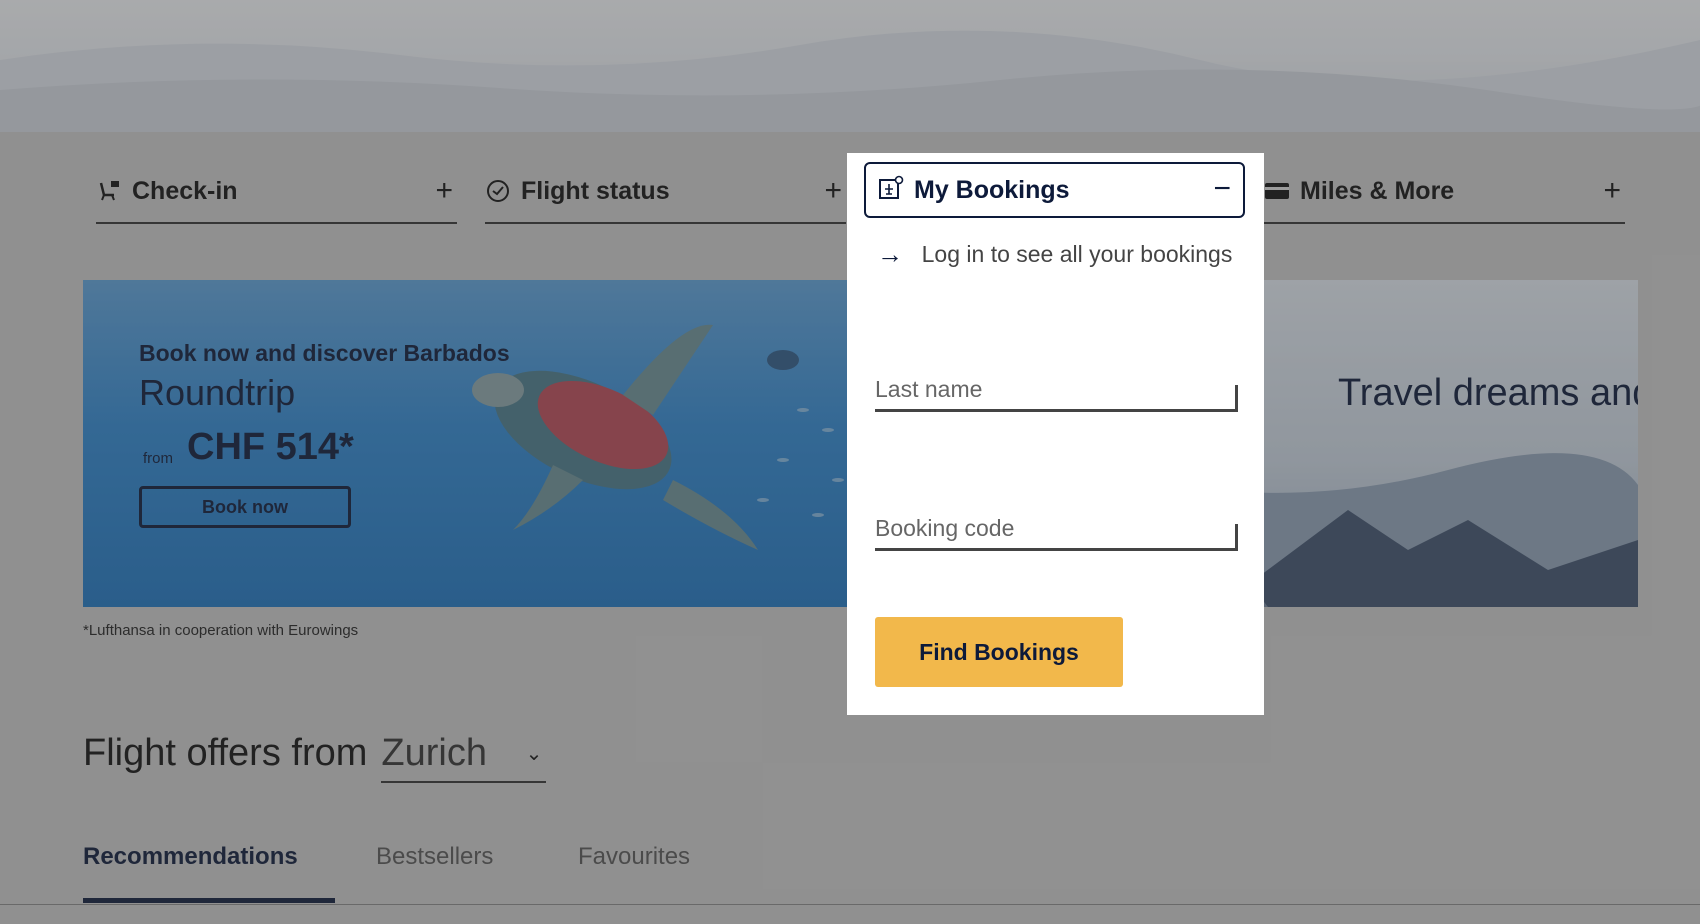 The height and width of the screenshot is (924, 1700). I want to click on tab-my-bookings: My Bookings −, so click(1054, 190).